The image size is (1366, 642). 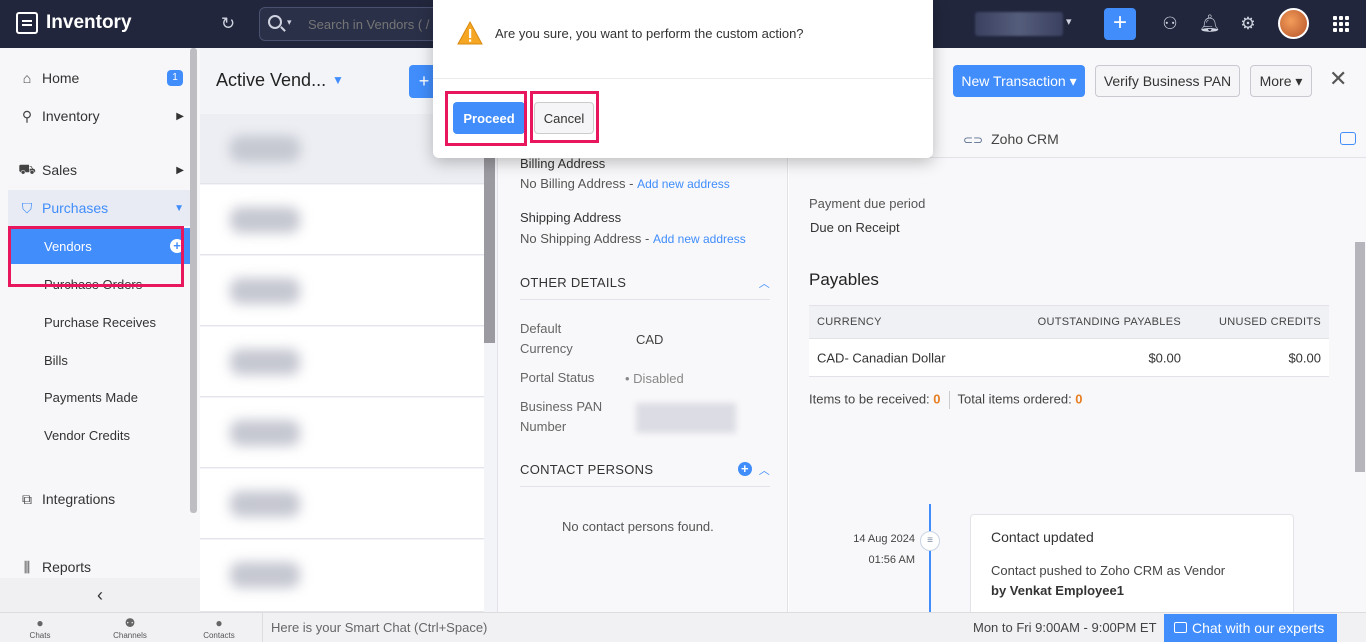 I want to click on chat-bubble-icon, so click(x=1180, y=627).